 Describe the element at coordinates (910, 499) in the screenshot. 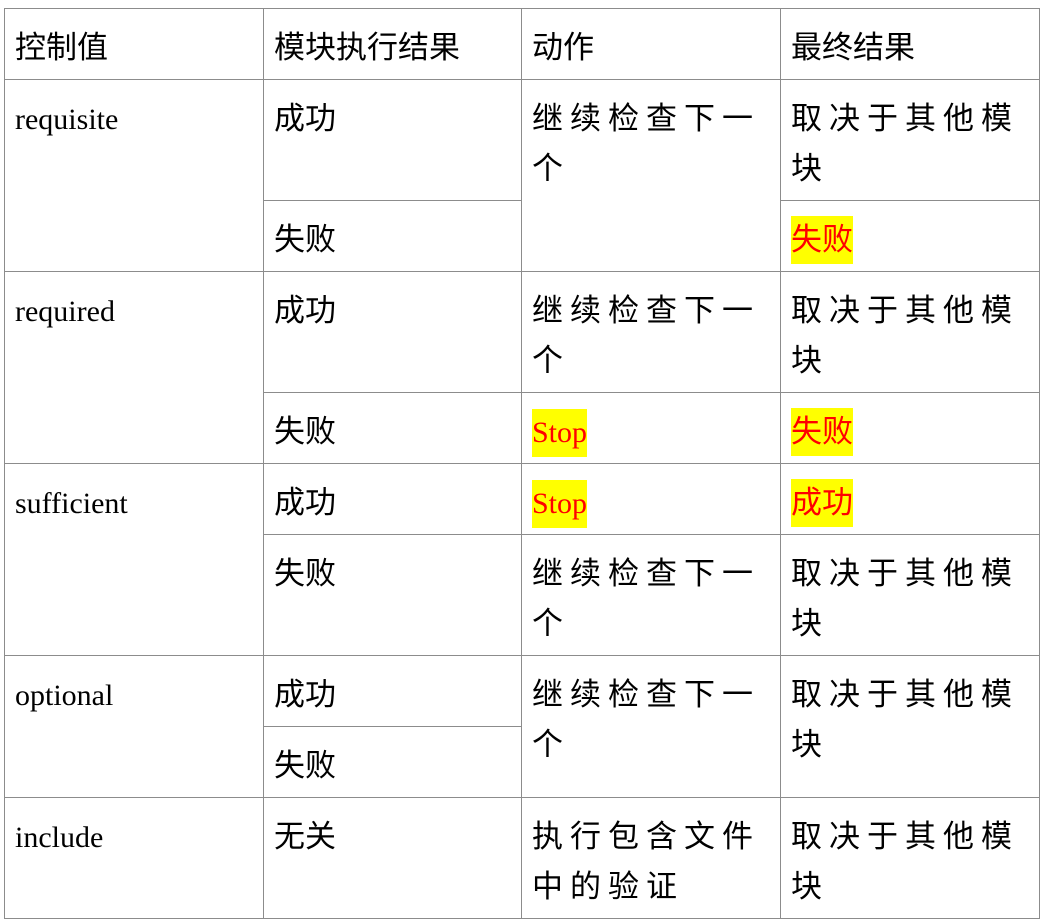

I see `final-result-cell: 成功` at that location.